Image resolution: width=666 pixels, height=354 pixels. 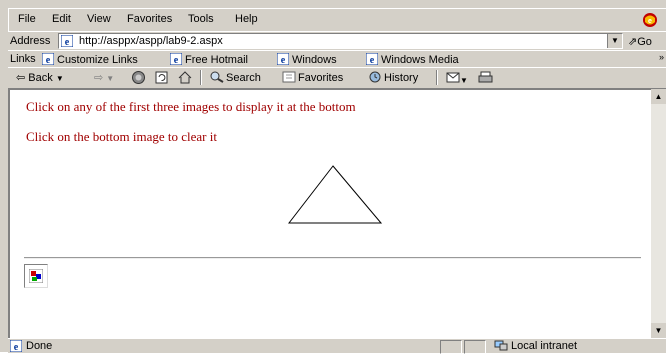 I want to click on history-button: History, so click(x=393, y=77).